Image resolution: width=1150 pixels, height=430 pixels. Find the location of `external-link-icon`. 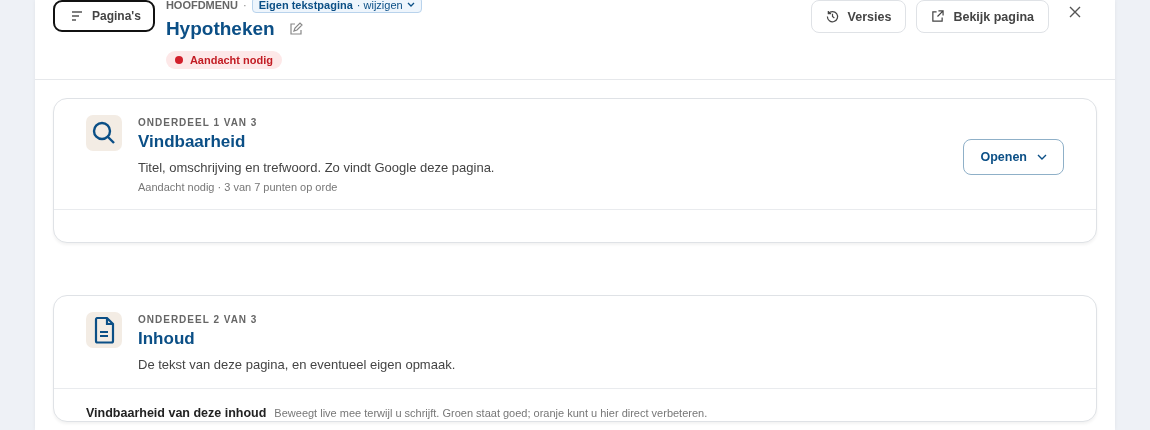

external-link-icon is located at coordinates (938, 16).